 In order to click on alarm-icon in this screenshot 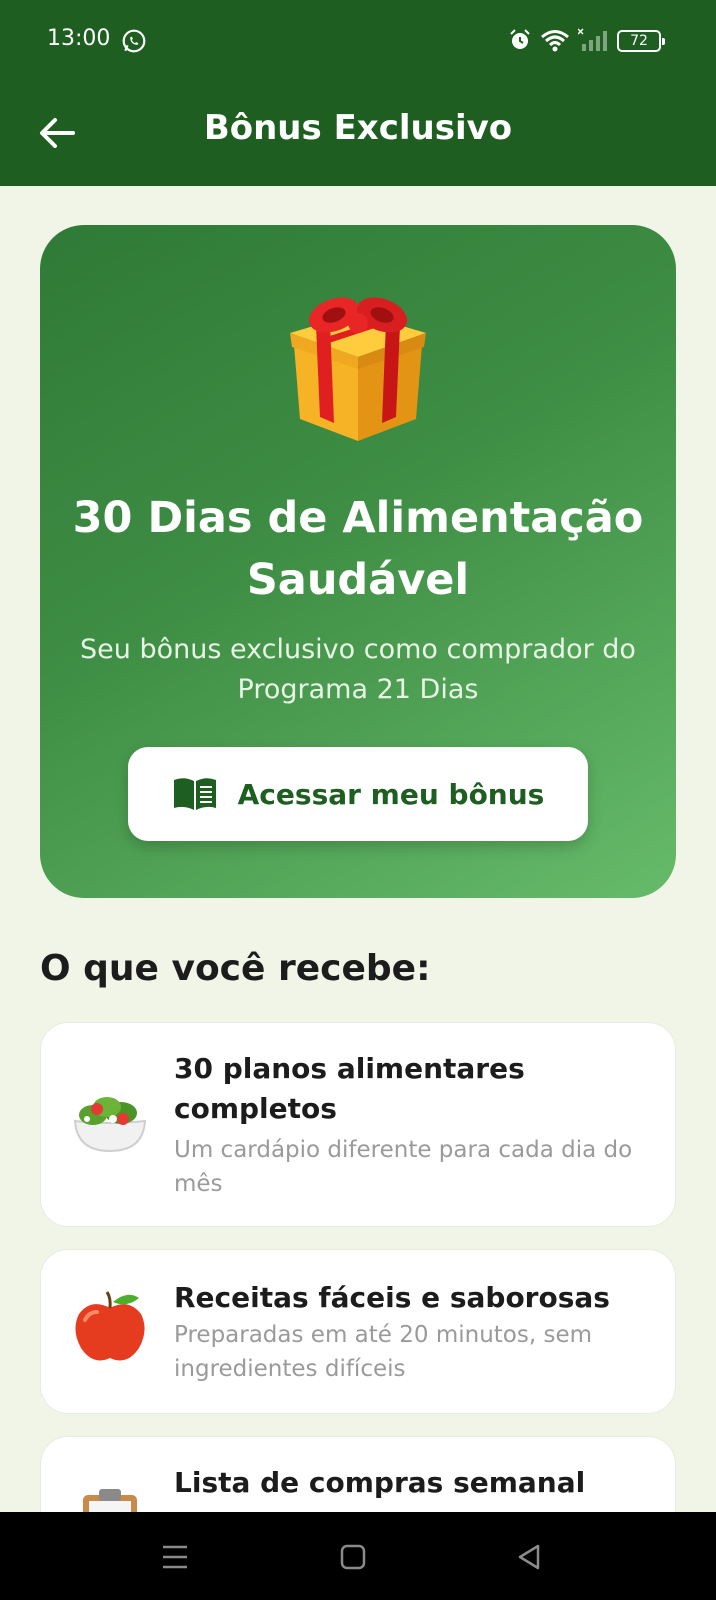, I will do `click(520, 39)`.